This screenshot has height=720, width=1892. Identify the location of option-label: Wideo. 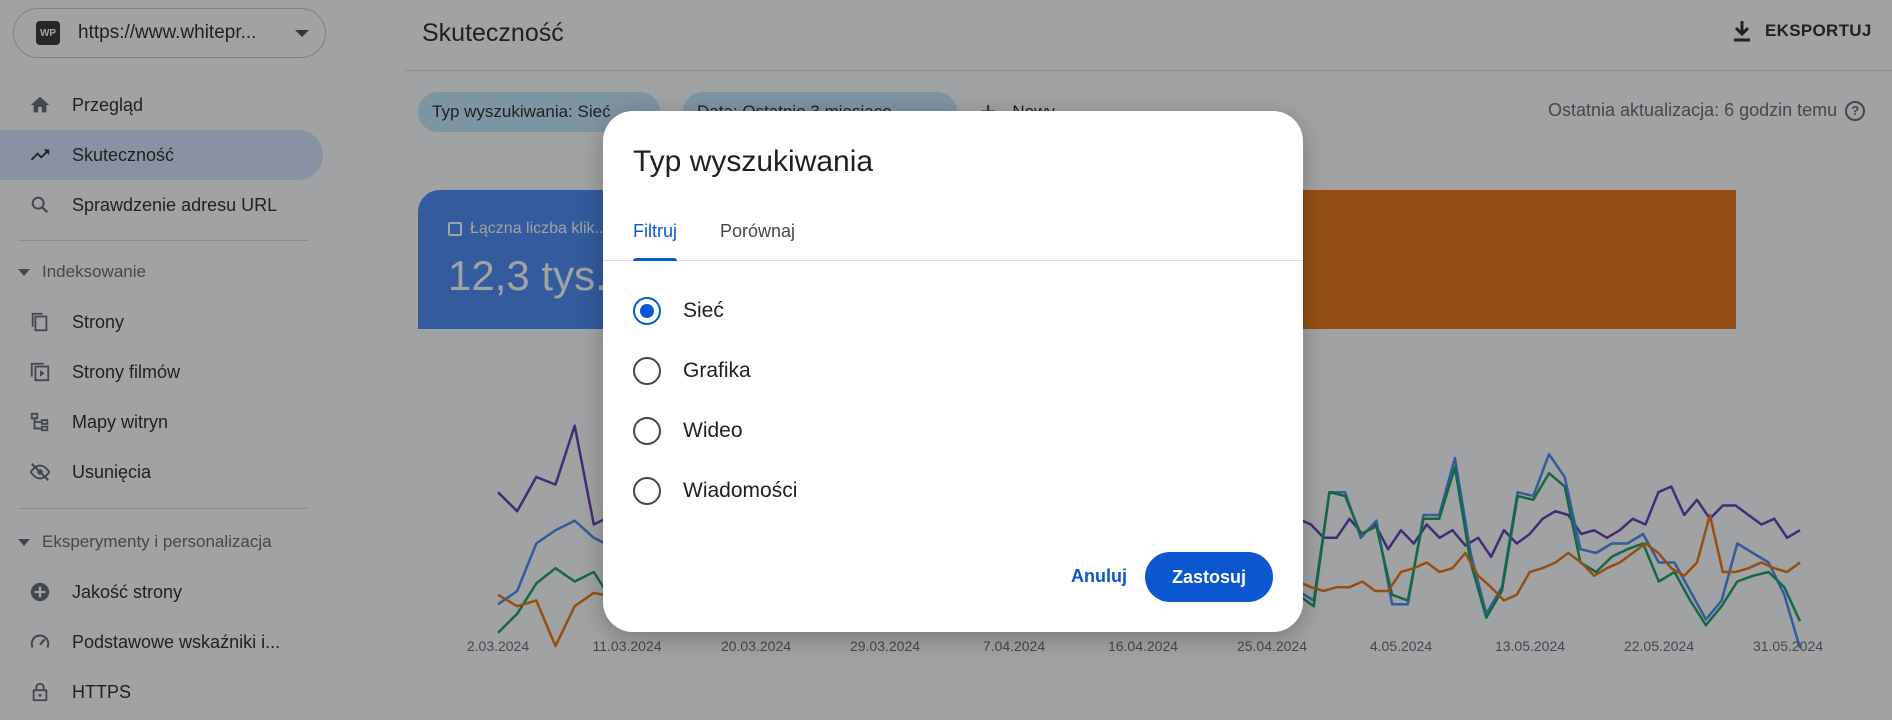
(713, 430).